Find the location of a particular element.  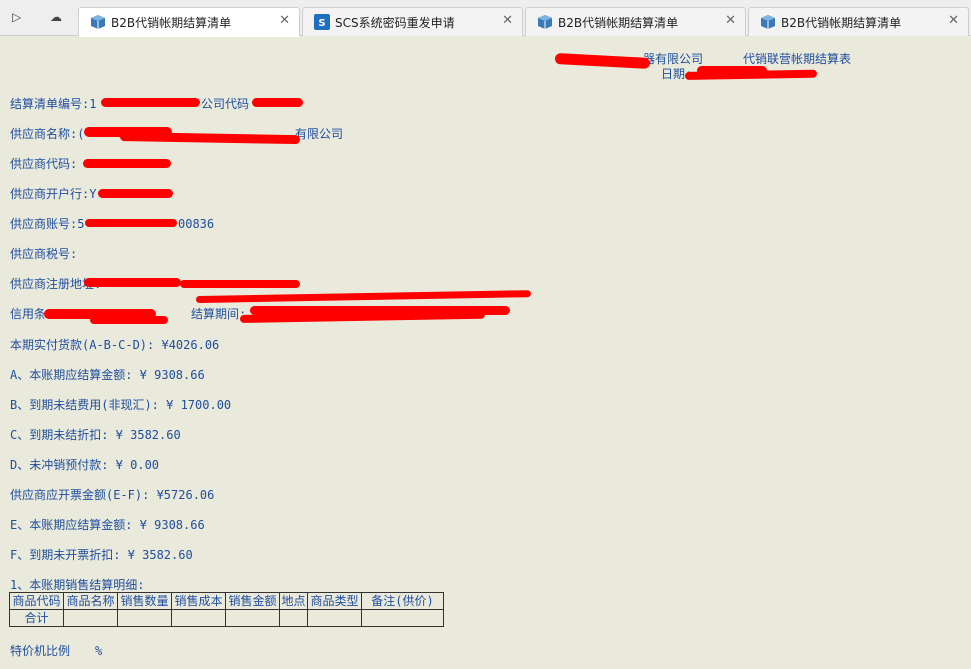

column-header: 备注(供价) is located at coordinates (402, 601).